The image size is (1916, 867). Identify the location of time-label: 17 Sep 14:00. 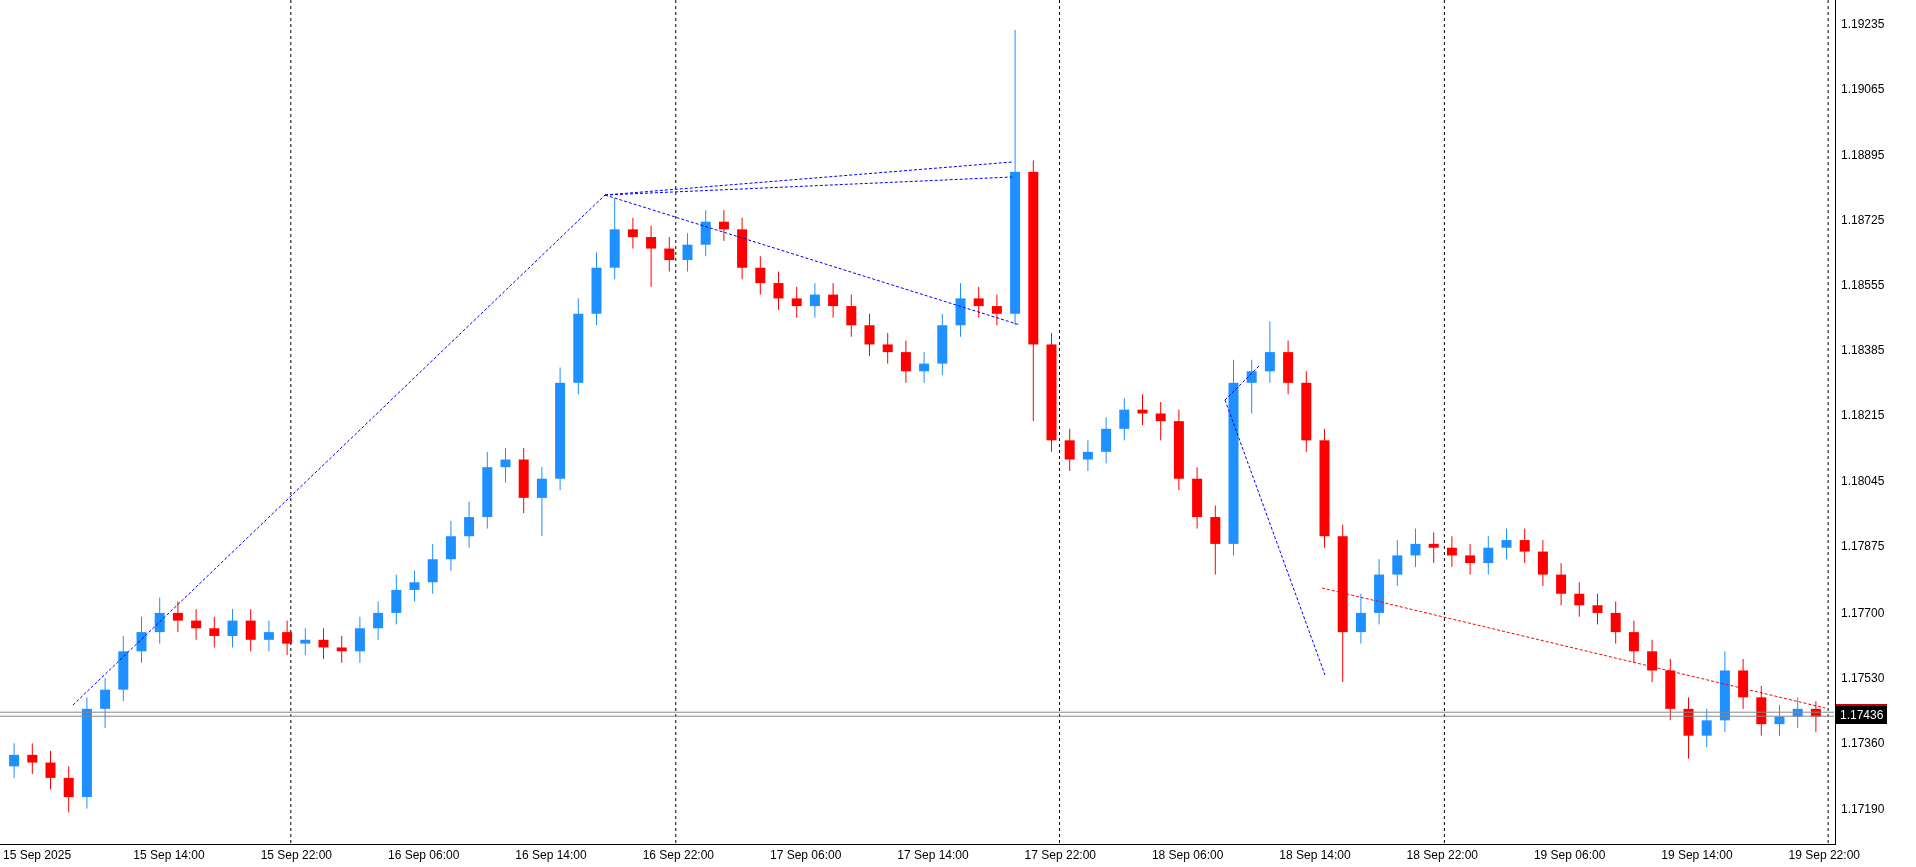
(933, 855).